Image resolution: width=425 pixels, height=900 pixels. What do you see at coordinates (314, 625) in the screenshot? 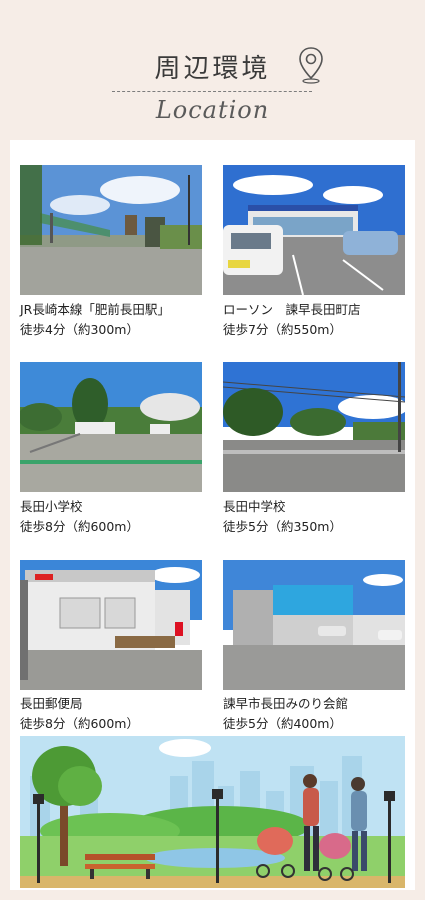
I see `photo-community-hall` at bounding box center [314, 625].